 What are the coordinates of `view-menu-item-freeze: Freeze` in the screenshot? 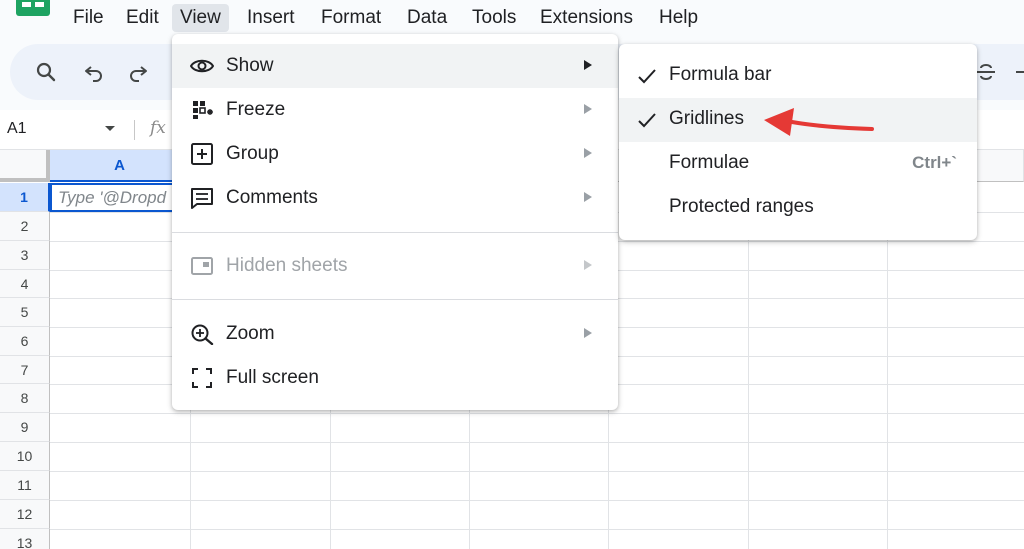 It's located at (395, 110).